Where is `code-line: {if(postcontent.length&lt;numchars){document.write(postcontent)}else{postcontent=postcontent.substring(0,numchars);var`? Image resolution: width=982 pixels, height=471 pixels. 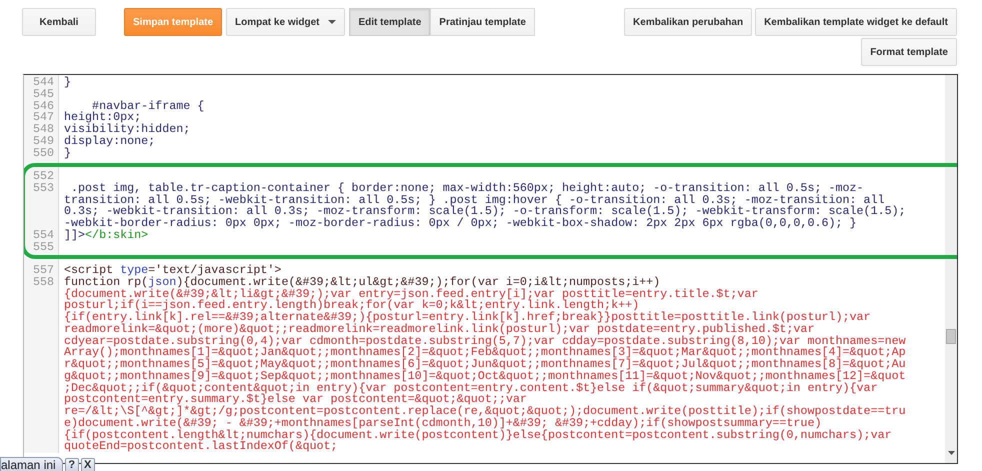 code-line: {if(postcontent.length&lt;numchars){document.write(postcontent)}else{postcontent=postcontent.substring(0,numchars);var is located at coordinates (478, 435).